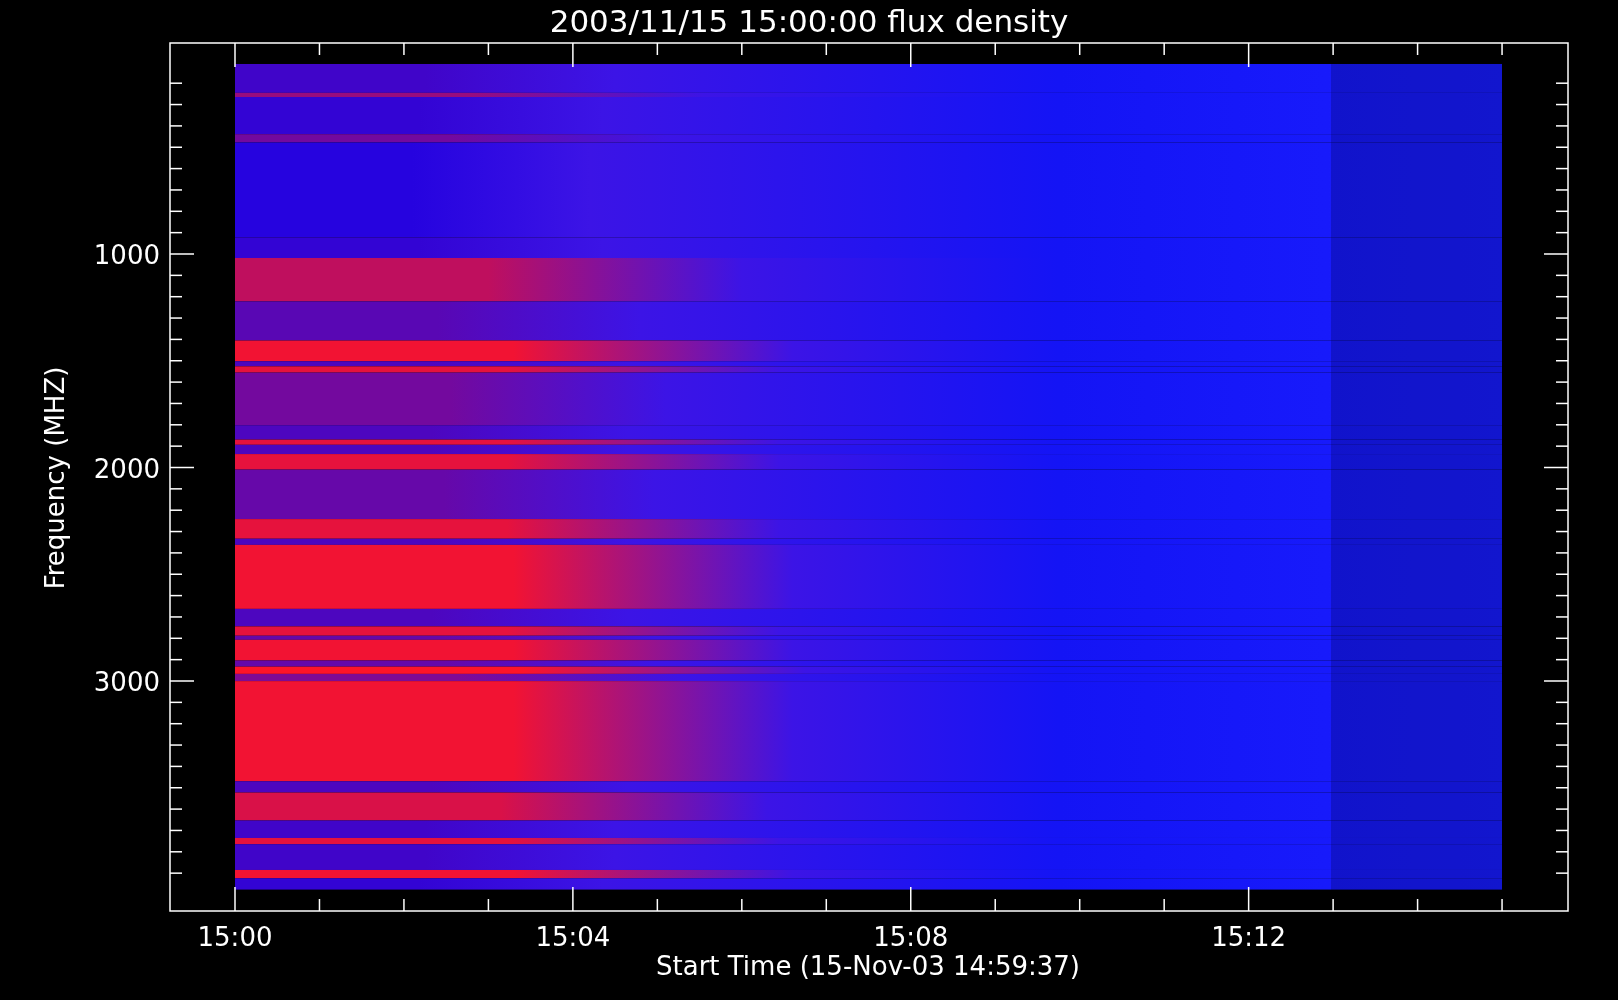  I want to click on y-tick-label: 2000, so click(126, 468).